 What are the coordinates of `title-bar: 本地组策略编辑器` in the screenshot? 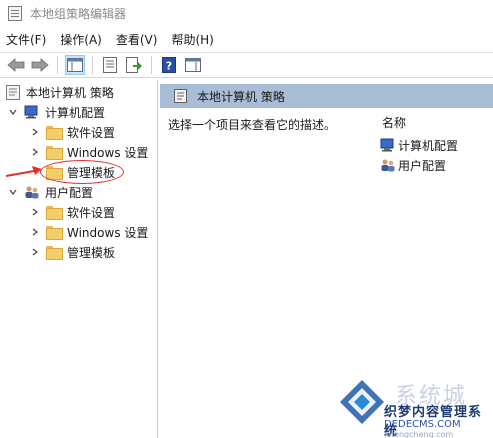 It's located at (246, 13).